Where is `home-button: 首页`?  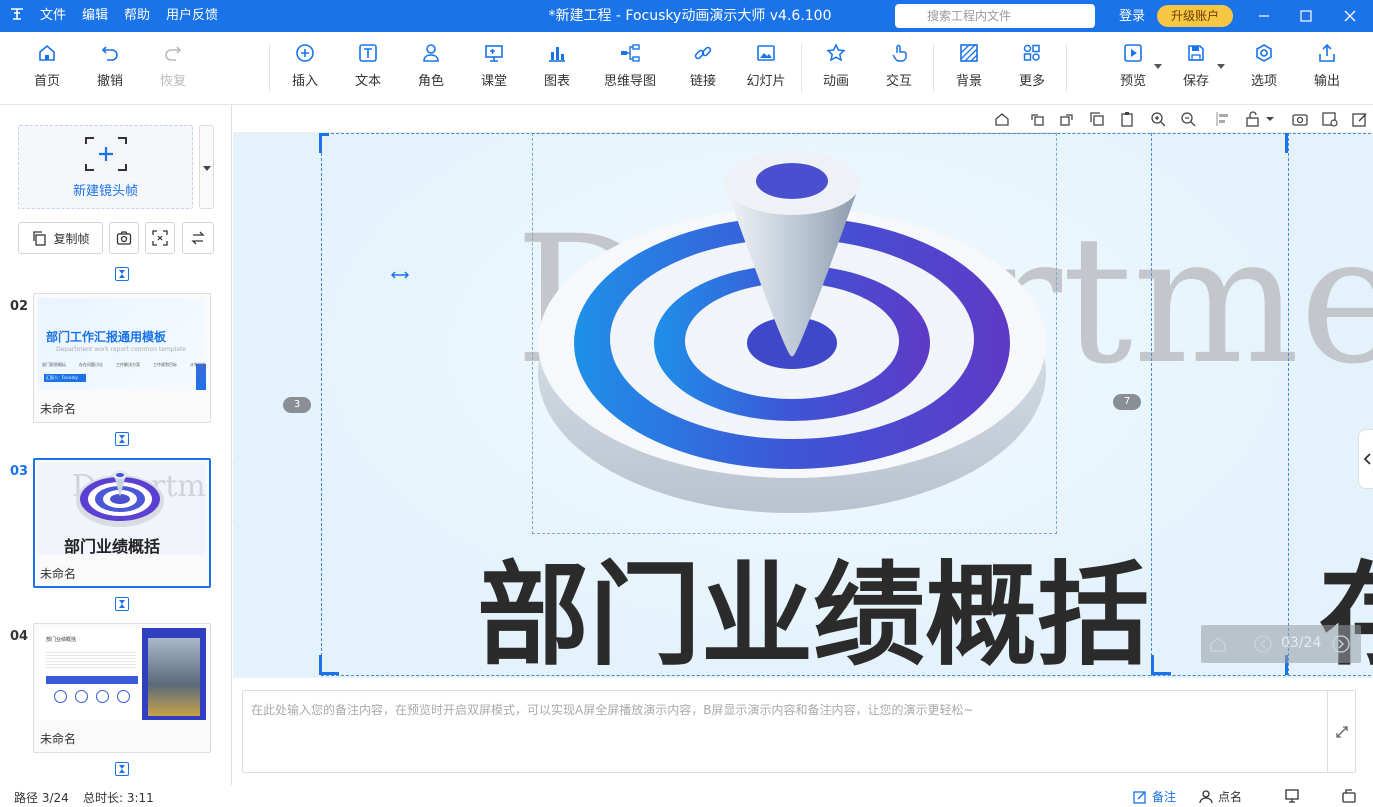 home-button: 首页 is located at coordinates (47, 70).